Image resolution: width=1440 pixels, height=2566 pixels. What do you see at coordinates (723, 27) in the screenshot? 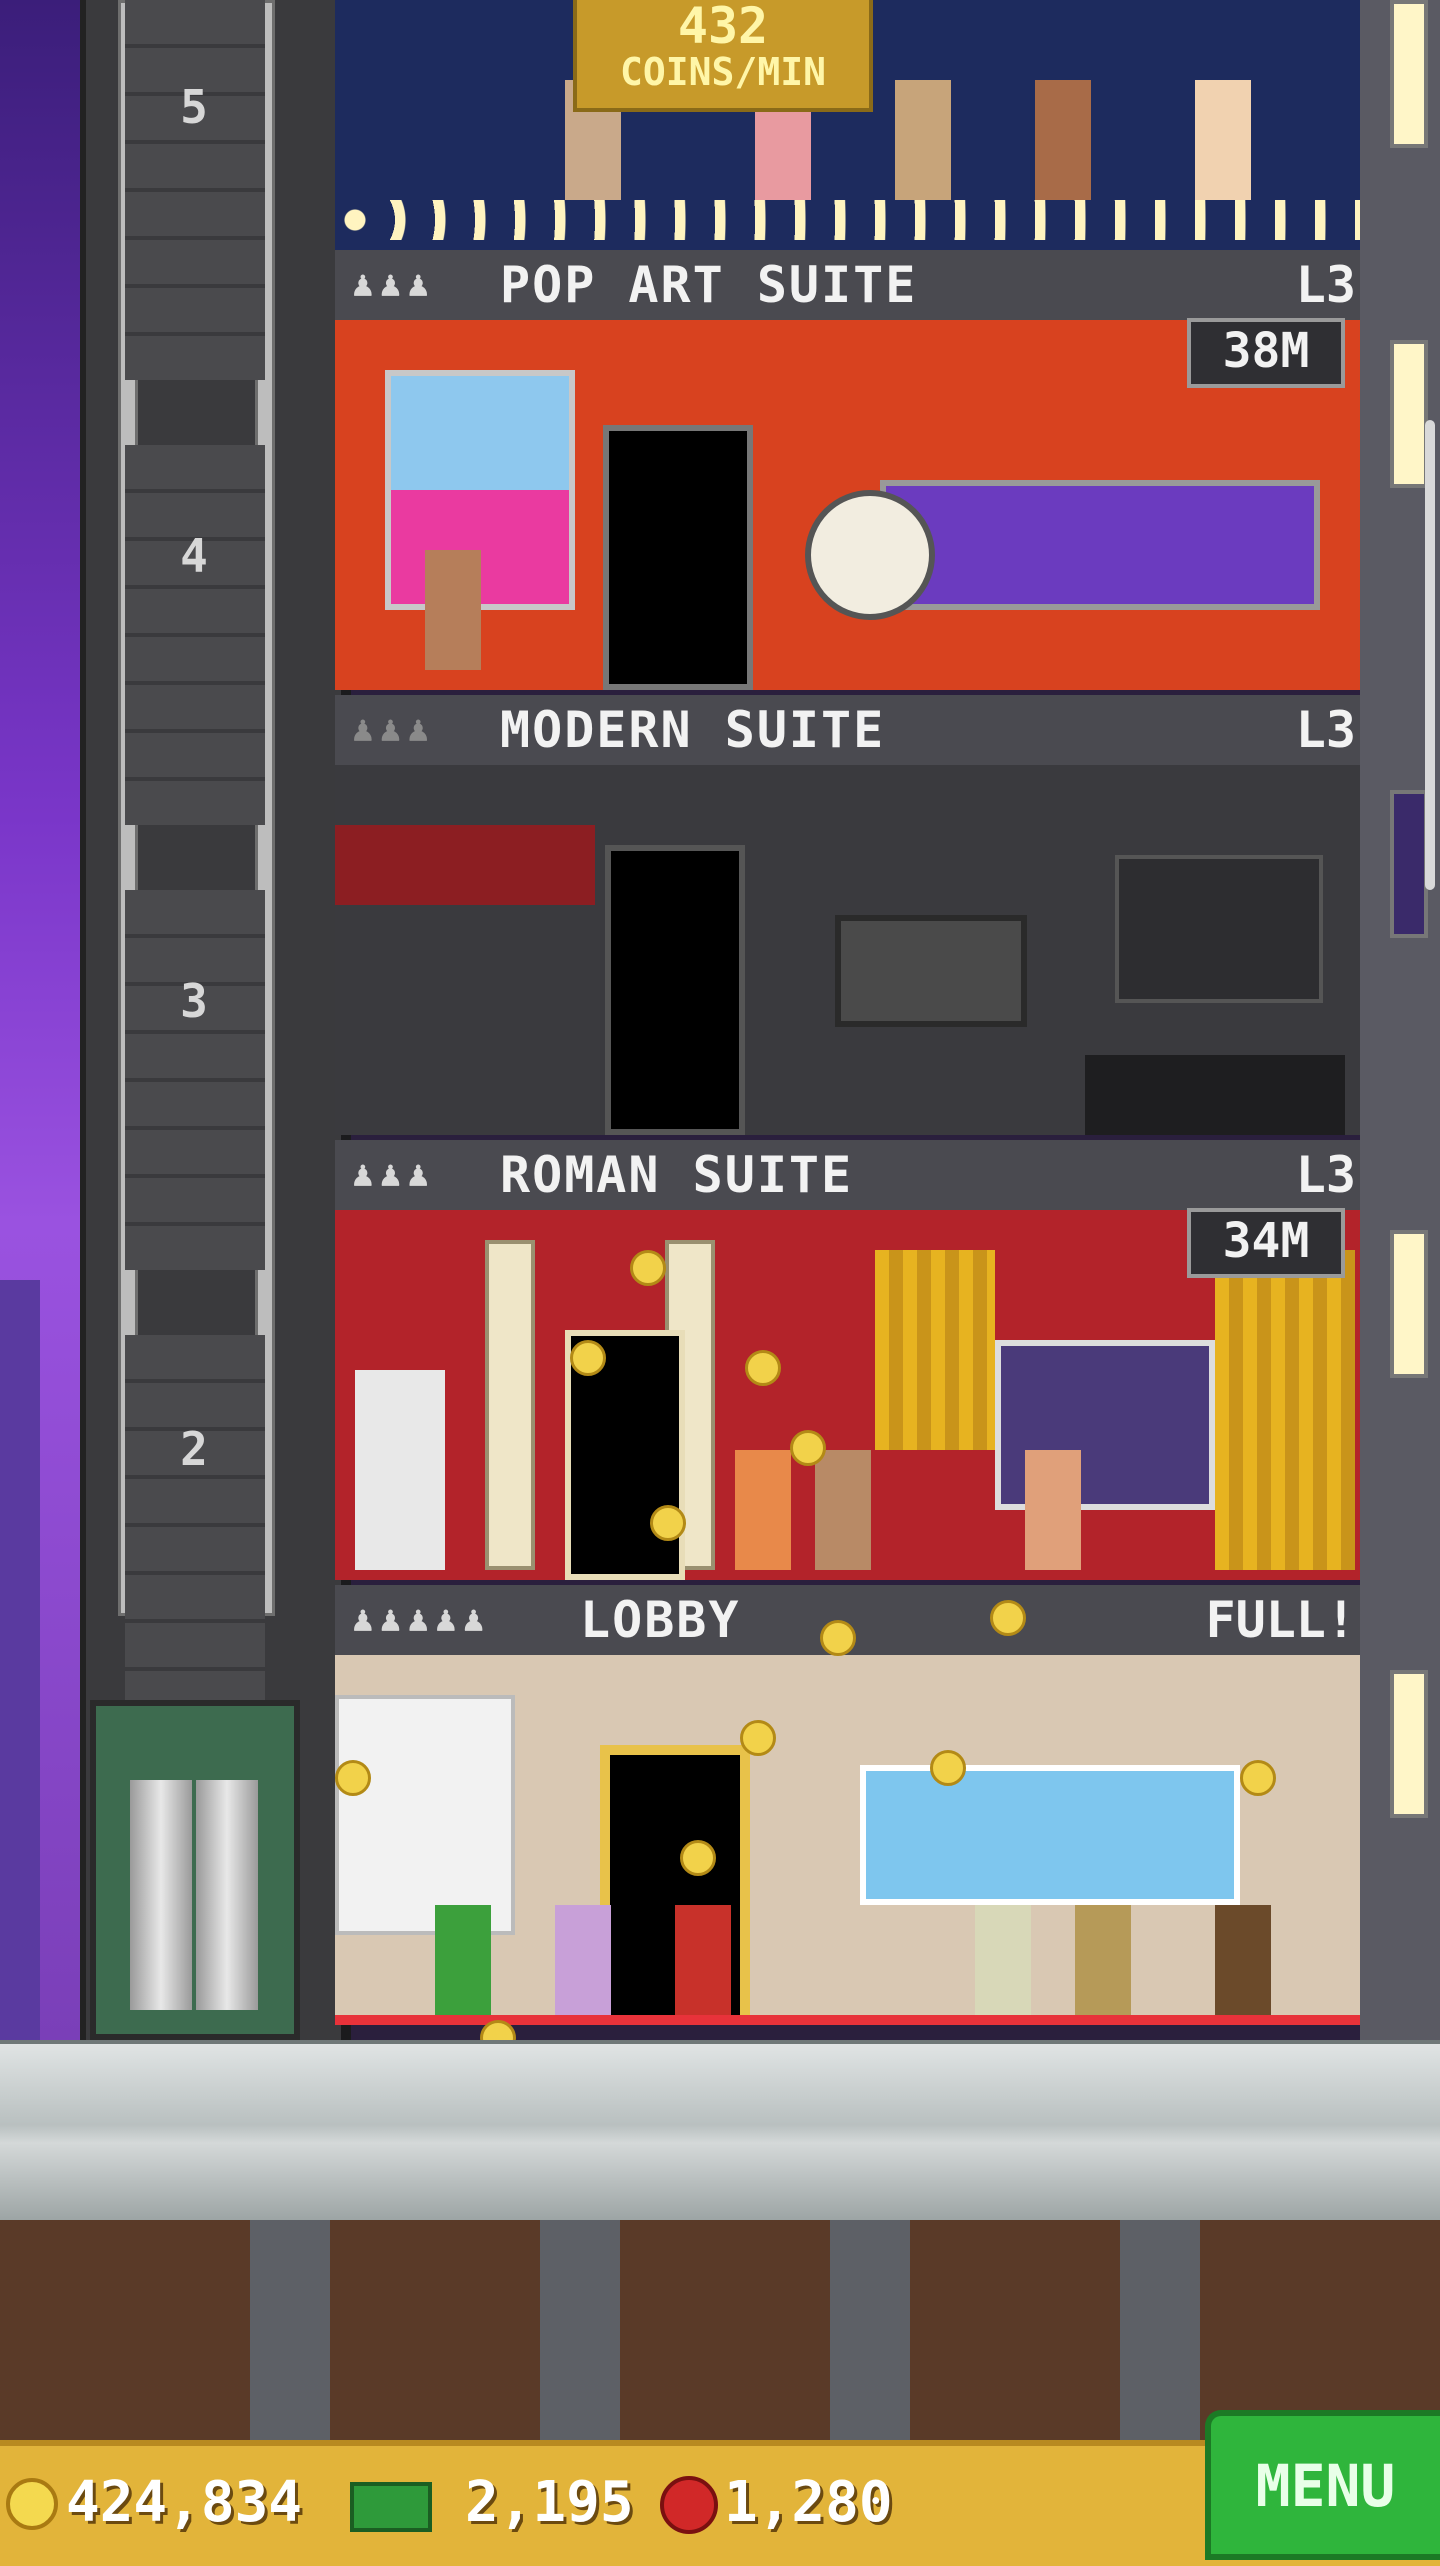
I see `coins-rate-value: 432` at bounding box center [723, 27].